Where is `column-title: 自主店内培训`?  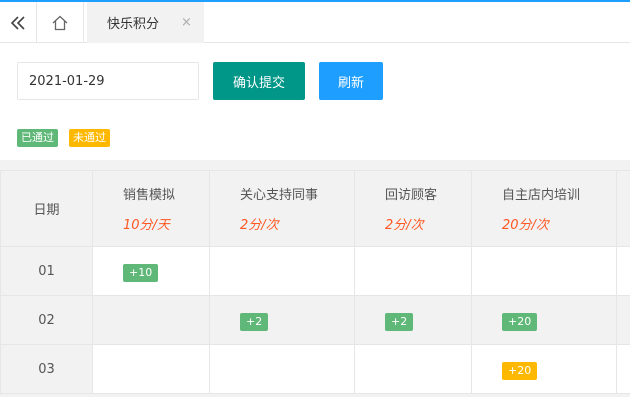
column-title: 自主店内培训 is located at coordinates (541, 195).